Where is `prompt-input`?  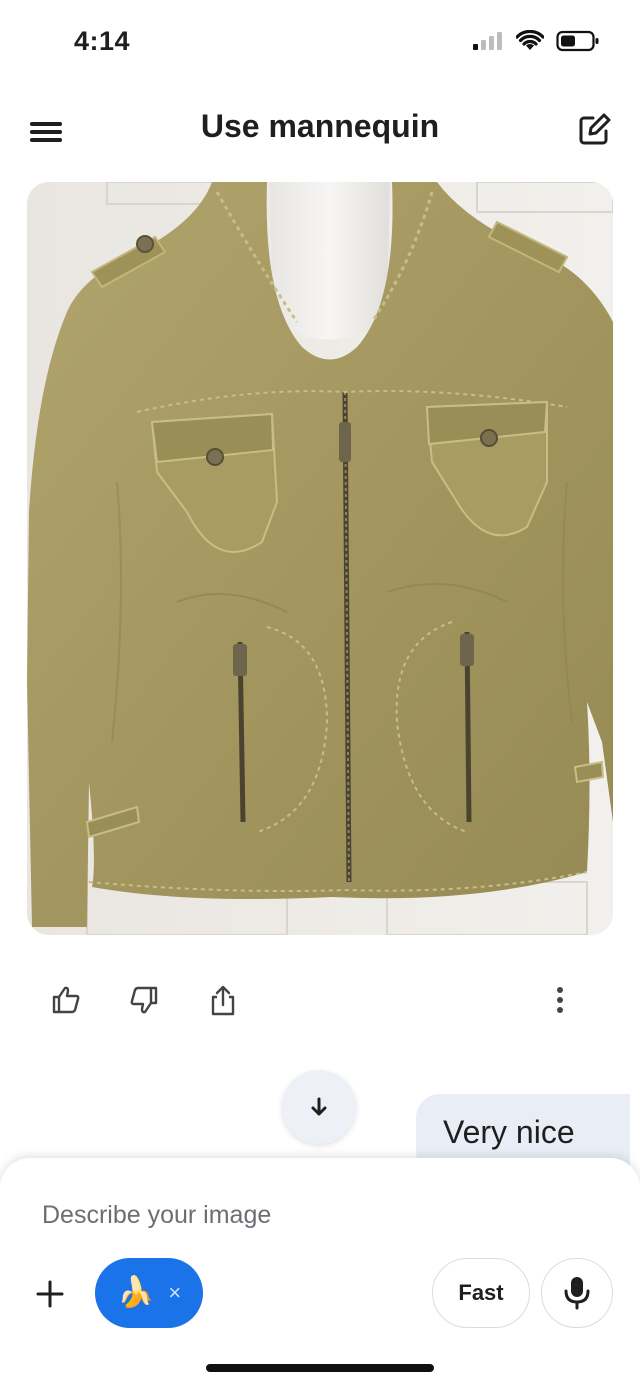 prompt-input is located at coordinates (312, 1215).